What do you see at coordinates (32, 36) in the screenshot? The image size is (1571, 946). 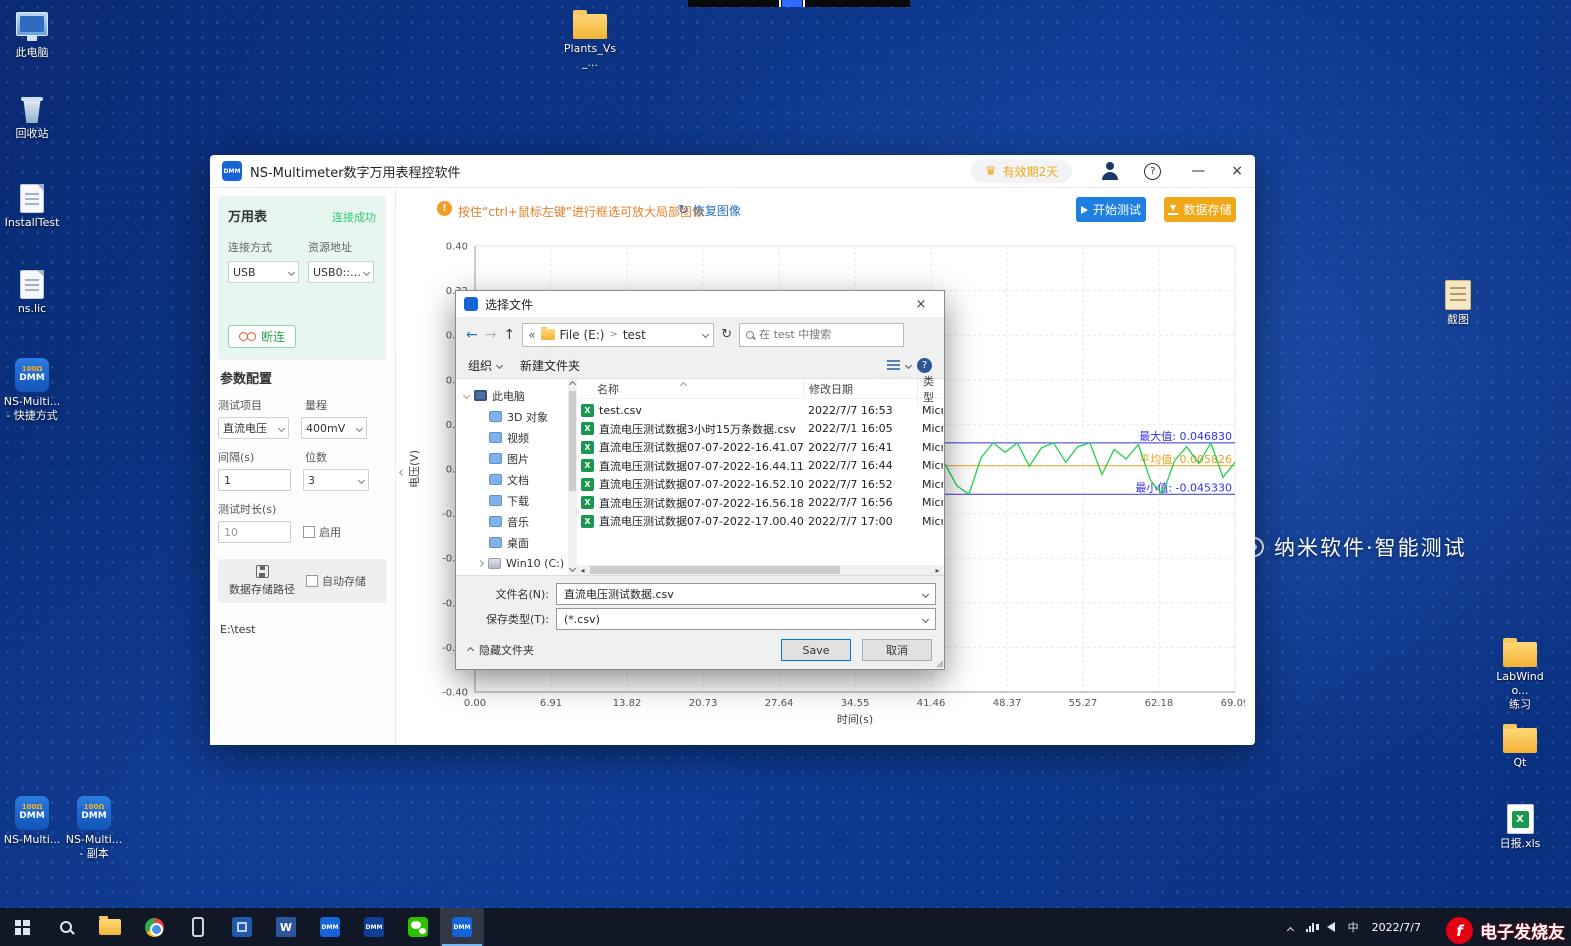 I see `desktop-icon-this-pc: 此电脑` at bounding box center [32, 36].